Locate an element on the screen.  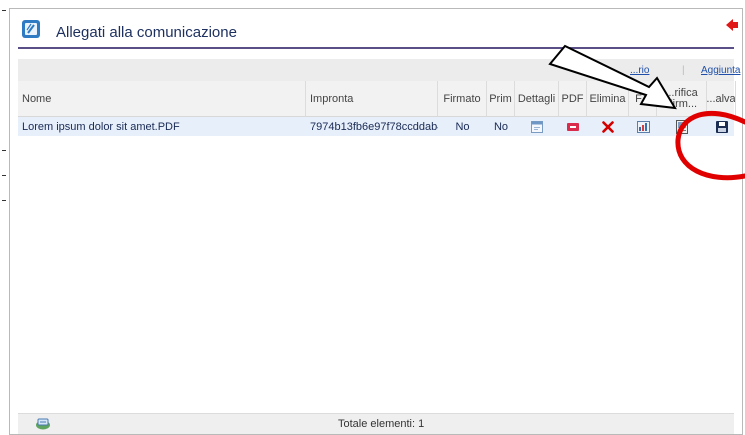
dialog-title: Allegati alla comunicazione is located at coordinates (146, 32).